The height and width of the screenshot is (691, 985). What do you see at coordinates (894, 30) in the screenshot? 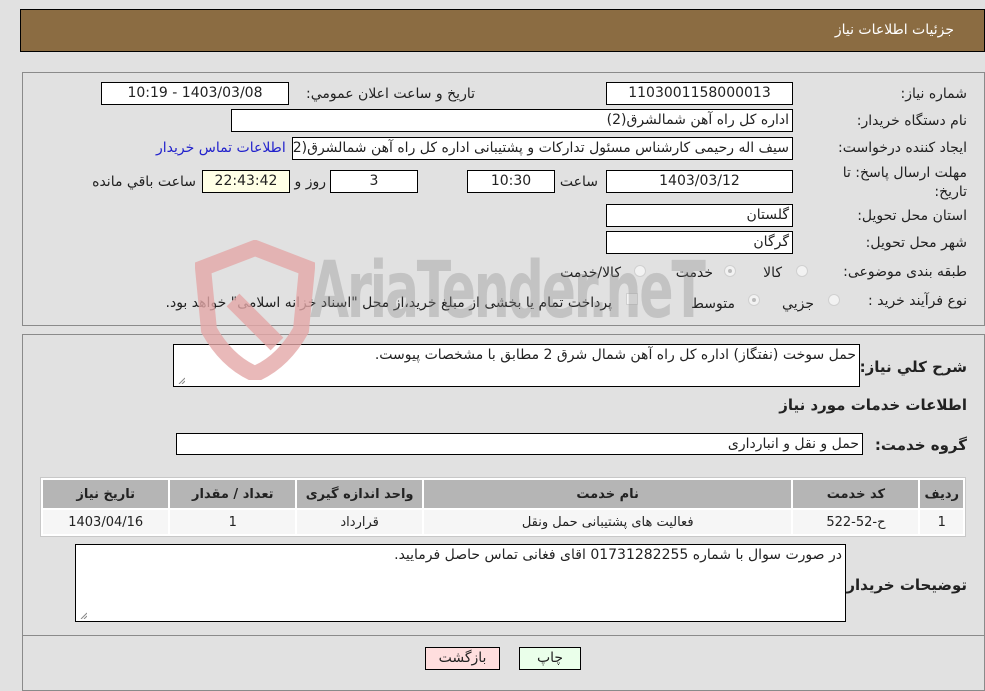
I see `page-title: جزئیات اطلاعات نیاز` at bounding box center [894, 30].